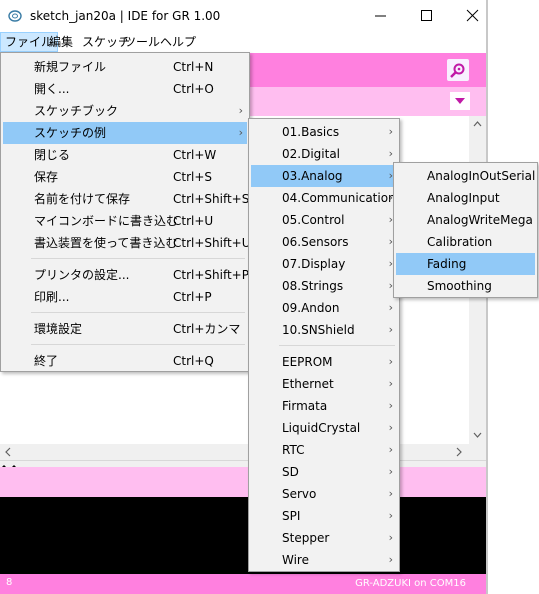 This screenshot has height=594, width=539. Describe the element at coordinates (195, 155) in the screenshot. I see `menu-item-shortcut: Ctrl+W` at that location.